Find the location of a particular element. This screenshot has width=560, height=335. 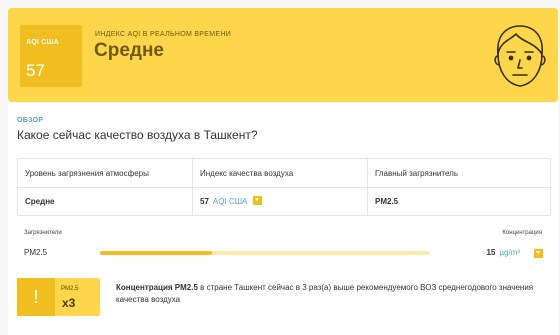

pollutant-name: PM2.5 is located at coordinates (36, 252).